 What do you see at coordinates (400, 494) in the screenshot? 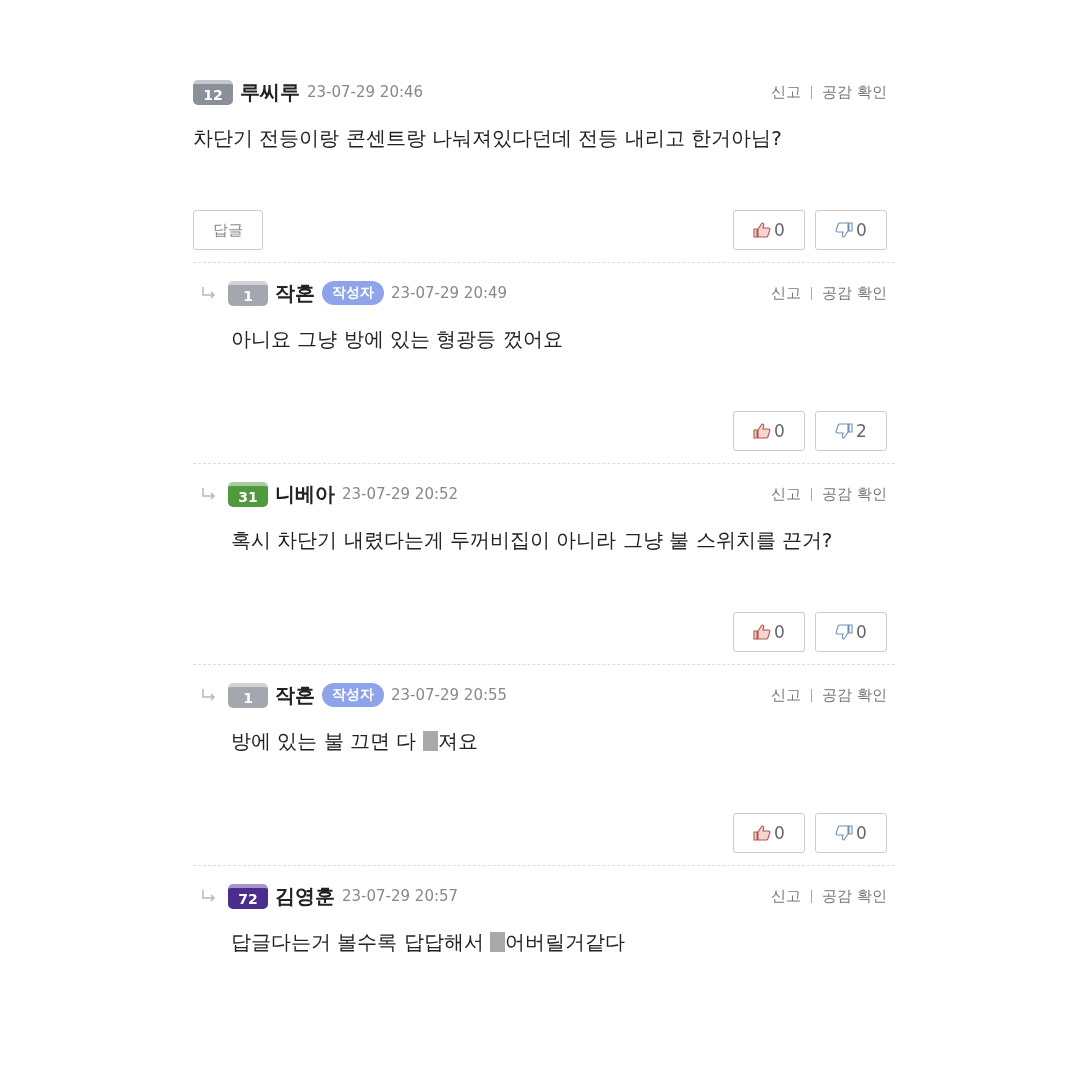
I see `comment-date: 23-07-29 20:52` at bounding box center [400, 494].